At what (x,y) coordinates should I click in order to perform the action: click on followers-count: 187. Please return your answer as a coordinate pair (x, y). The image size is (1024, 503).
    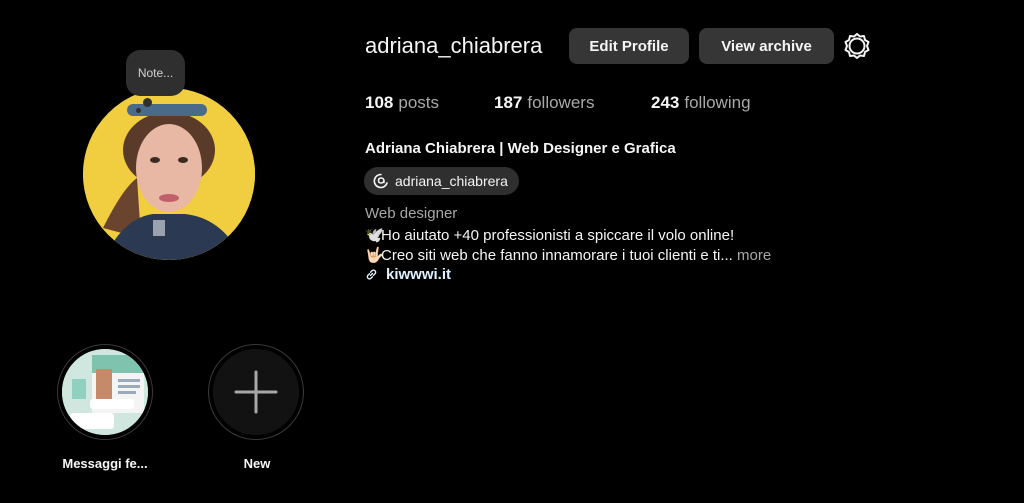
    Looking at the image, I should click on (508, 102).